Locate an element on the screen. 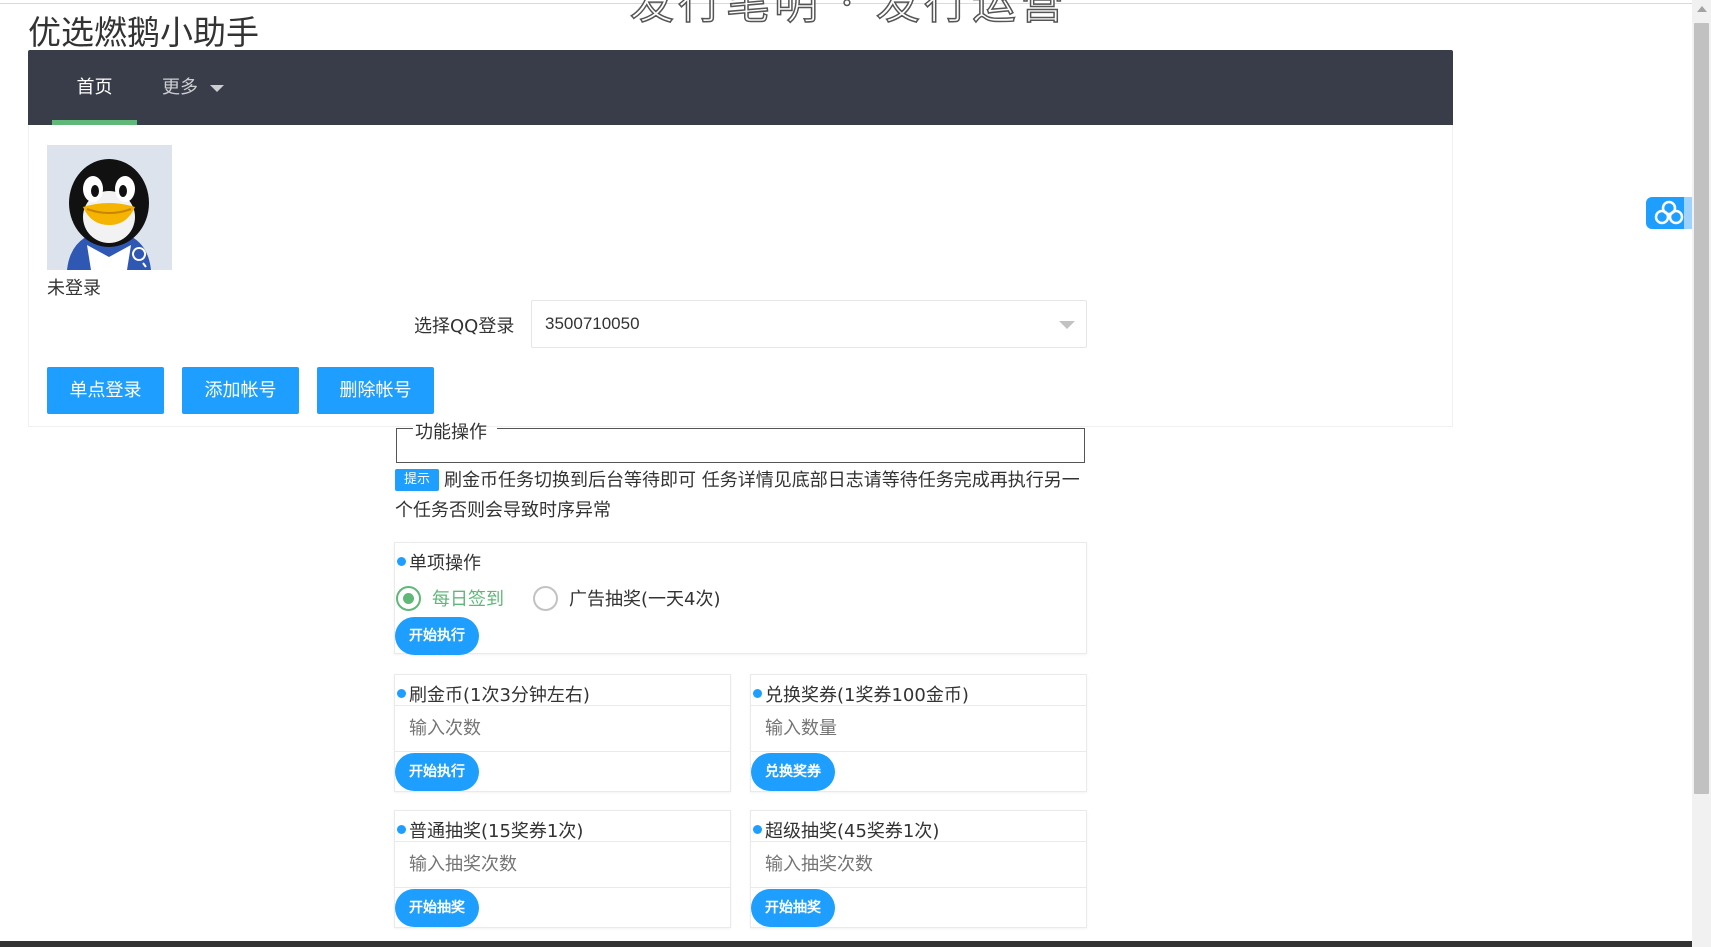  bottom-border is located at coordinates (846, 944).